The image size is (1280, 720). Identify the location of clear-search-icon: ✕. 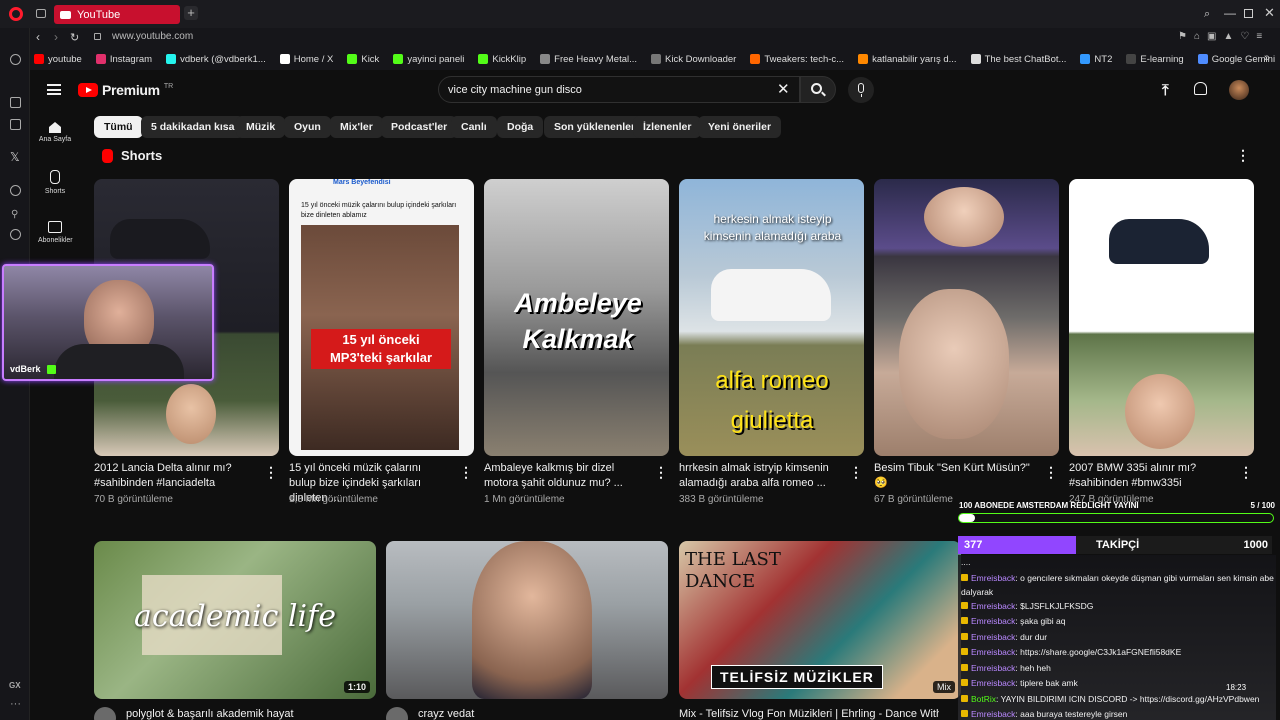
(783, 89).